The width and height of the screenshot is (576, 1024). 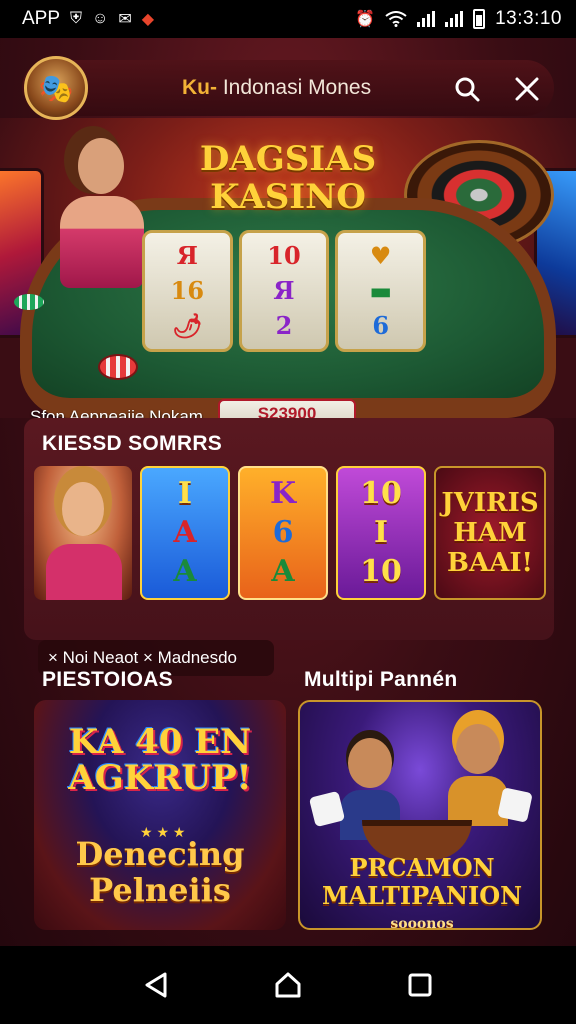 I want to click on game-tiles-row: I A A K 6 A 10 I 10 JVIRIS HAM BAAI!, so click(x=290, y=533).